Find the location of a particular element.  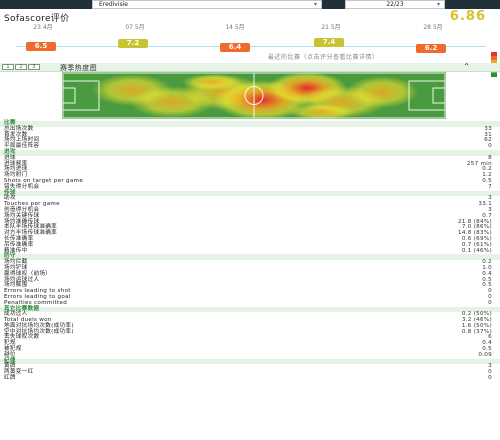

heatmap-tab: 1 is located at coordinates (8, 67).